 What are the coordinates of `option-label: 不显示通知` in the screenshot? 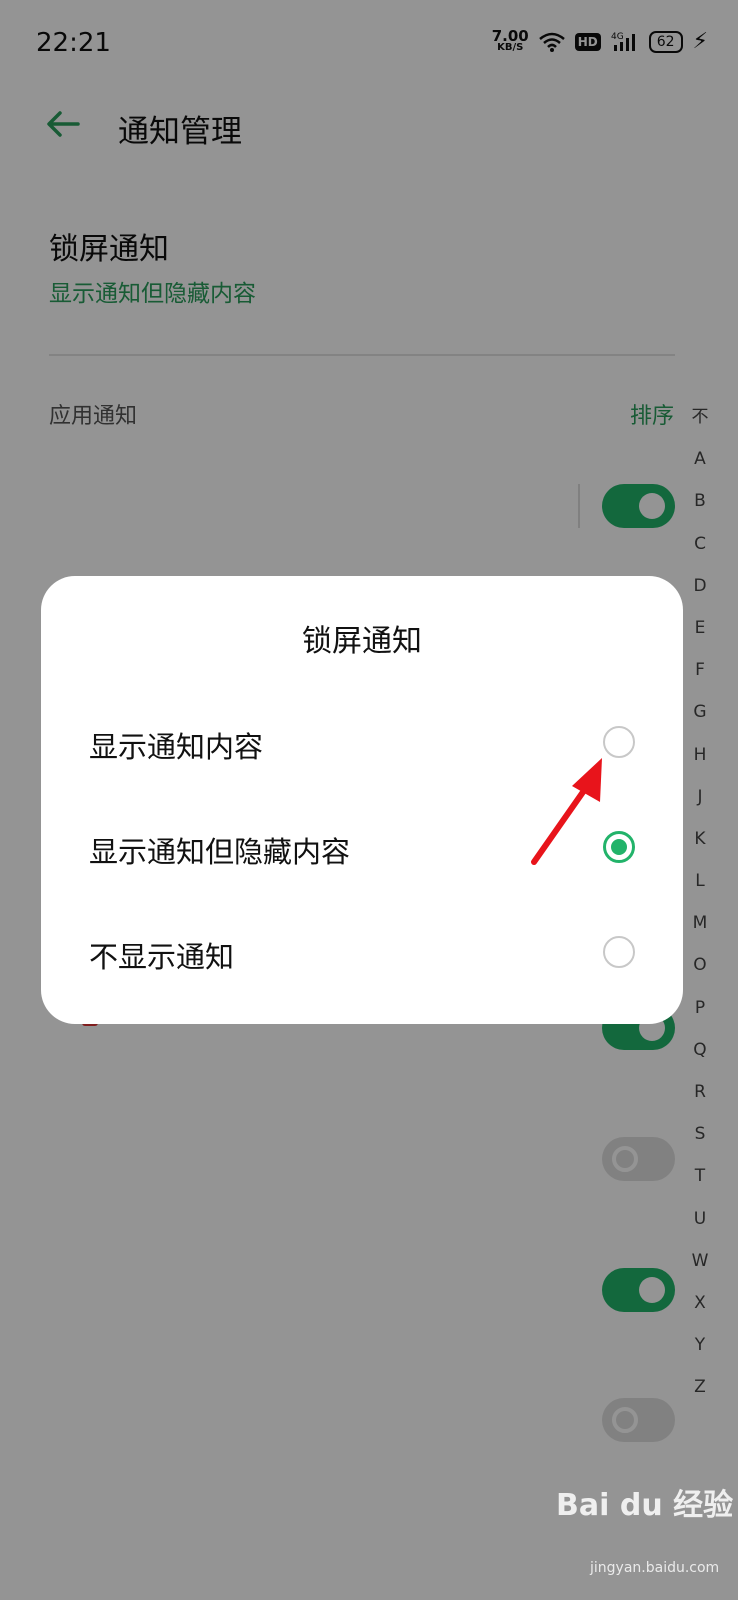 It's located at (162, 957).